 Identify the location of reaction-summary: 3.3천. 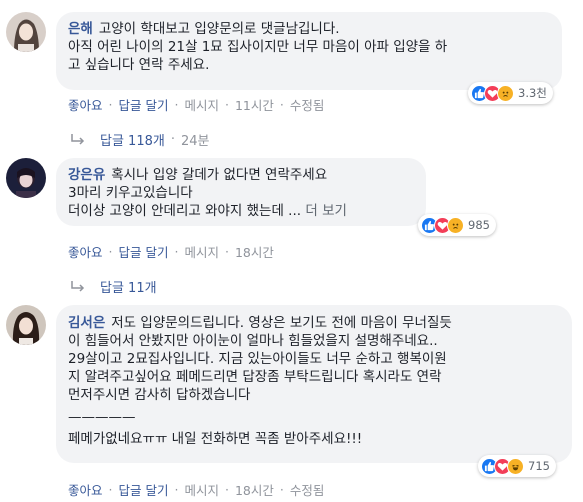
(510, 93).